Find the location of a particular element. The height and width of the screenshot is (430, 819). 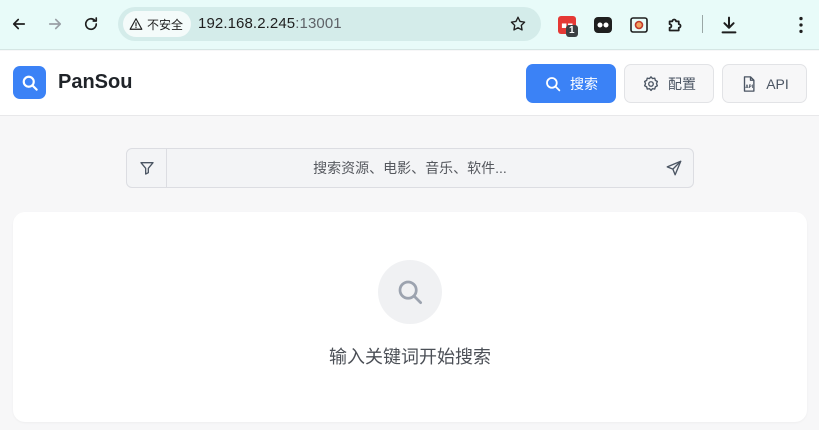

logo is located at coordinates (29, 82).